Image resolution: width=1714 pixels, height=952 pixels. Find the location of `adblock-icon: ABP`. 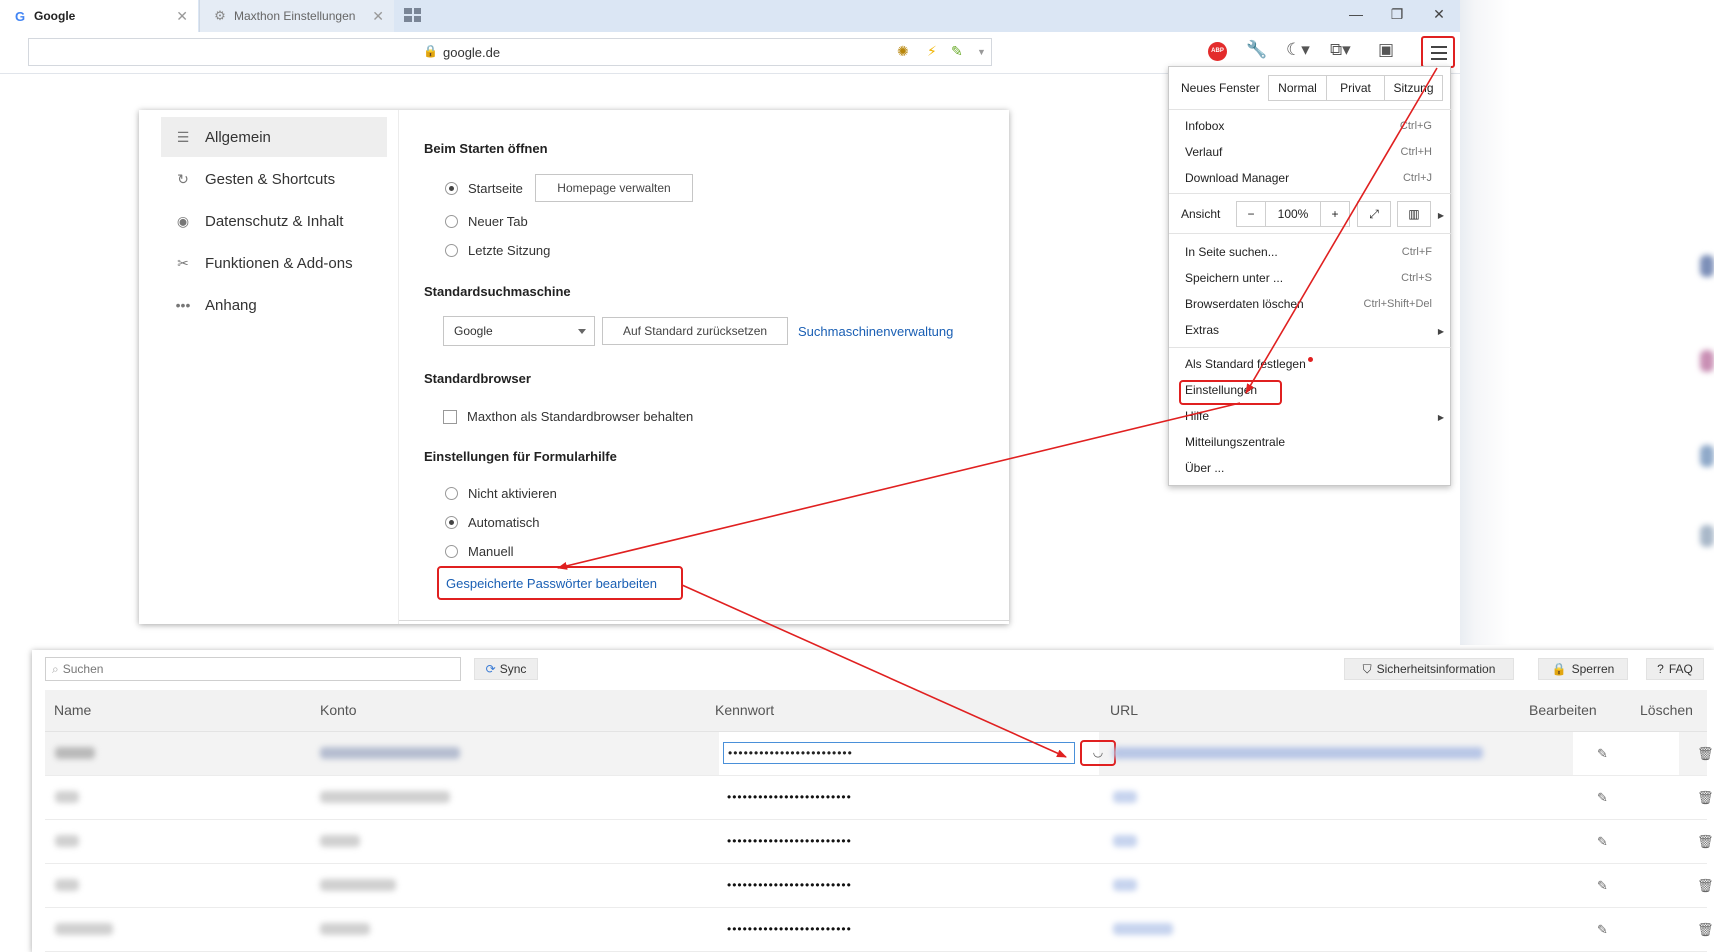

adblock-icon: ABP is located at coordinates (1217, 51).